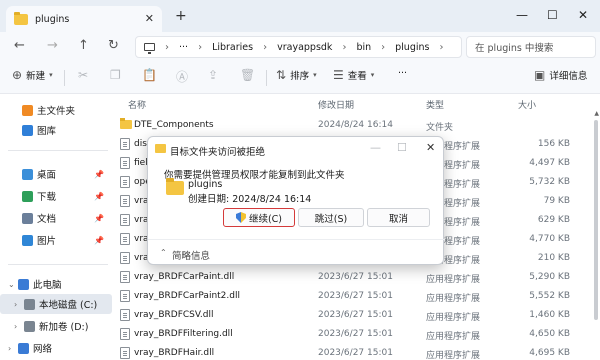 The width and height of the screenshot is (600, 360). Describe the element at coordinates (36, 76) in the screenshot. I see `new-label: 新建` at that location.